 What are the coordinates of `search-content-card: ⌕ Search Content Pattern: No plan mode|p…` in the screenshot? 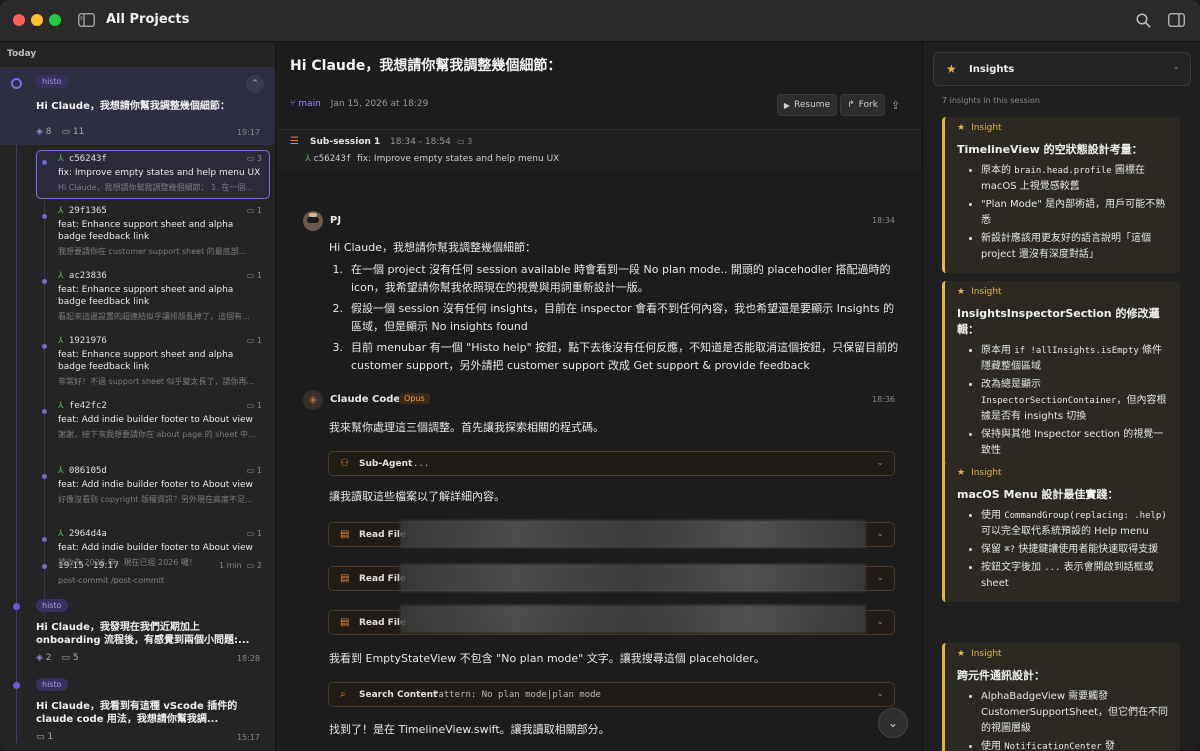 It's located at (611, 694).